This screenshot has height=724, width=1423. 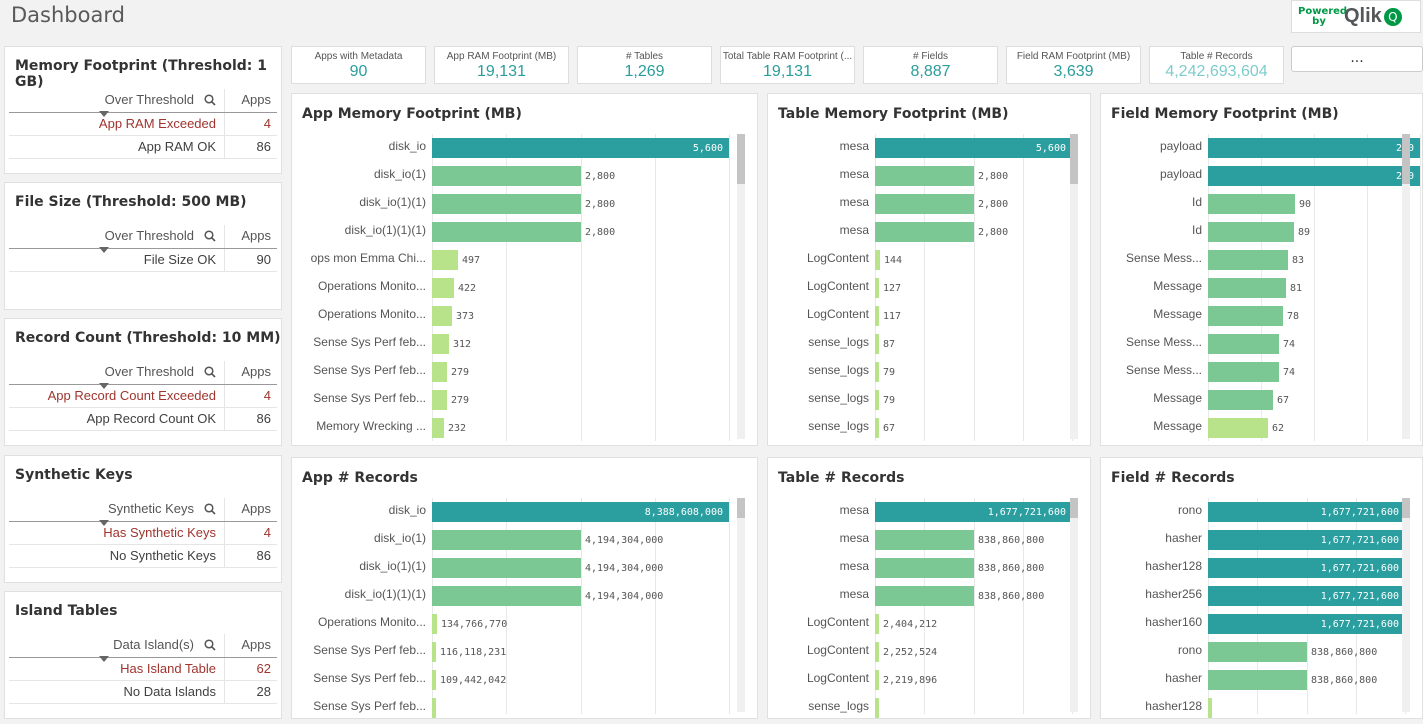 I want to click on bar-row: hasher160 1,677,721,600, so click(x=1257, y=624).